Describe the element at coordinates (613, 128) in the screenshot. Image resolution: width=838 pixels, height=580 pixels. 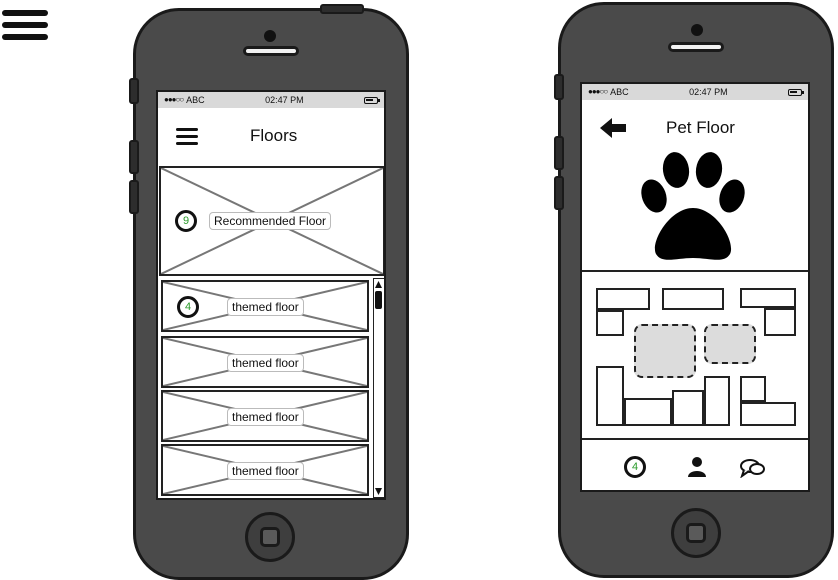
I see `back-arrow-icon` at that location.